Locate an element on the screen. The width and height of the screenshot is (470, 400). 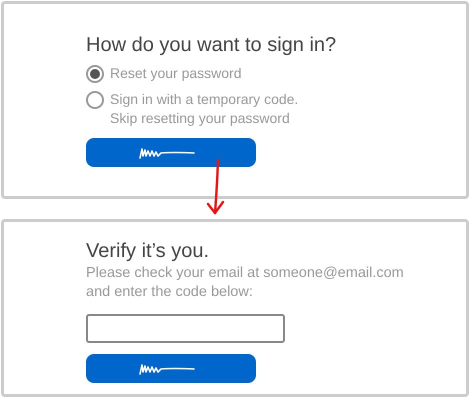
heading: Verify it’s you. is located at coordinates (148, 251).